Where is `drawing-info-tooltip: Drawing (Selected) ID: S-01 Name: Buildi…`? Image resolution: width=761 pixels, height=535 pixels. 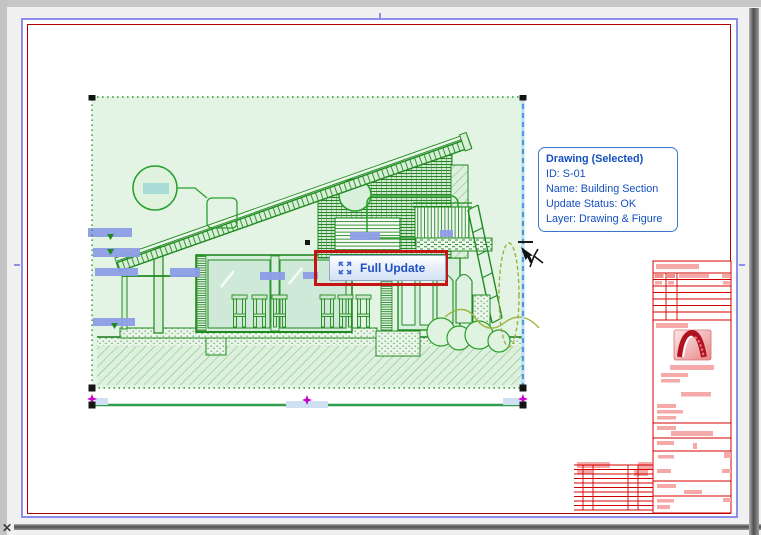
drawing-info-tooltip: Drawing (Selected) ID: S-01 Name: Buildi… is located at coordinates (608, 189).